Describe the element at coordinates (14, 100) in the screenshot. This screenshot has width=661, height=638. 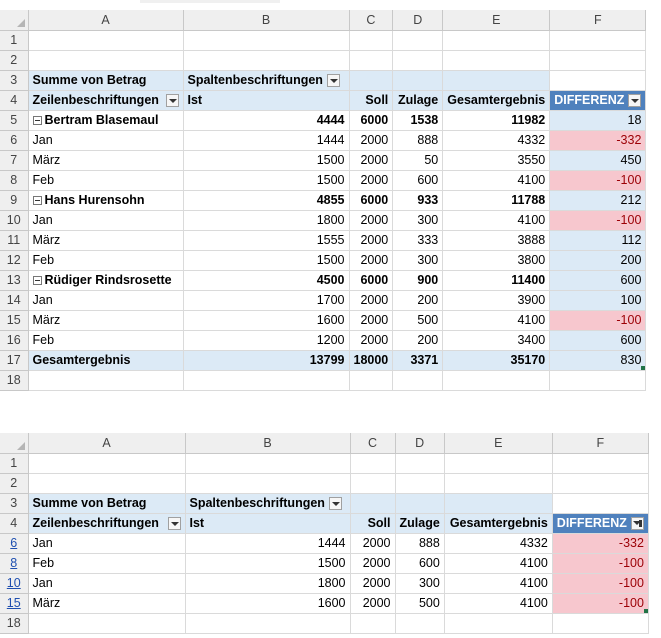
I see `row-header: 4` at that location.